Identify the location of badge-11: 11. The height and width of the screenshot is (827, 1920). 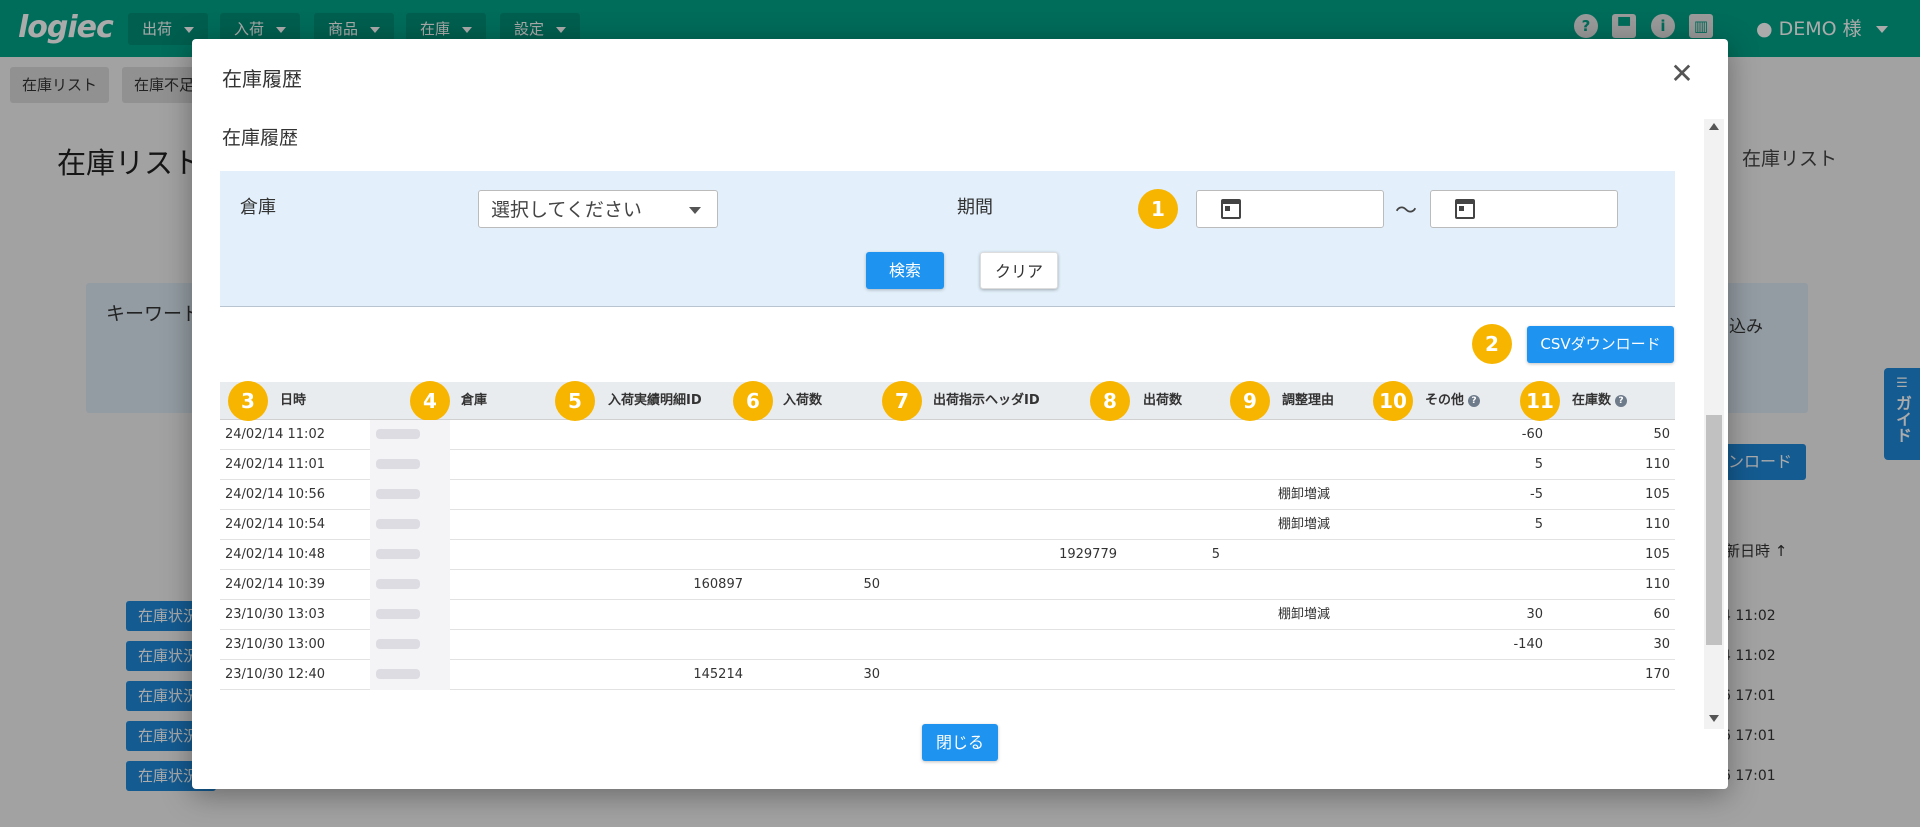
(1540, 401).